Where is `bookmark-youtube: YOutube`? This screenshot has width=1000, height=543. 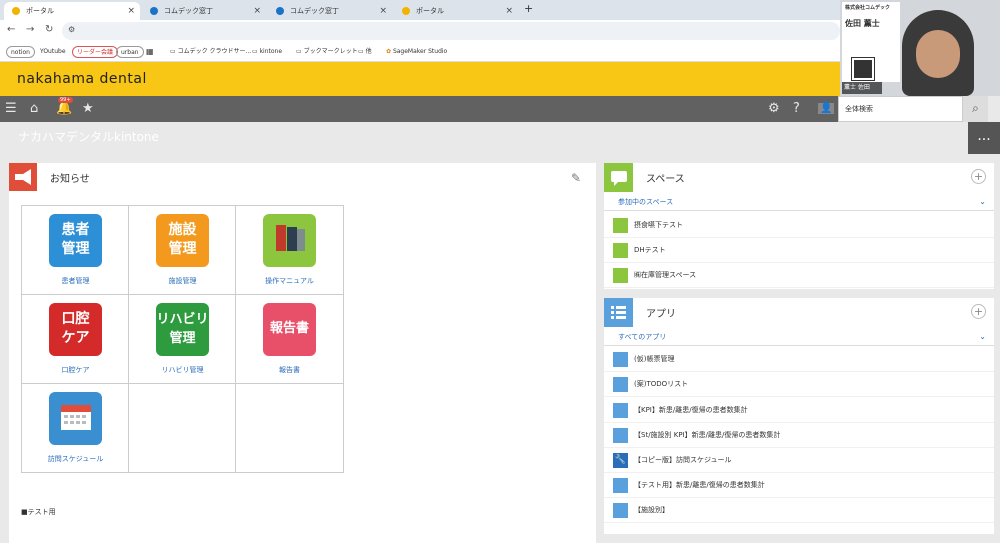 bookmark-youtube: YOutube is located at coordinates (53, 52).